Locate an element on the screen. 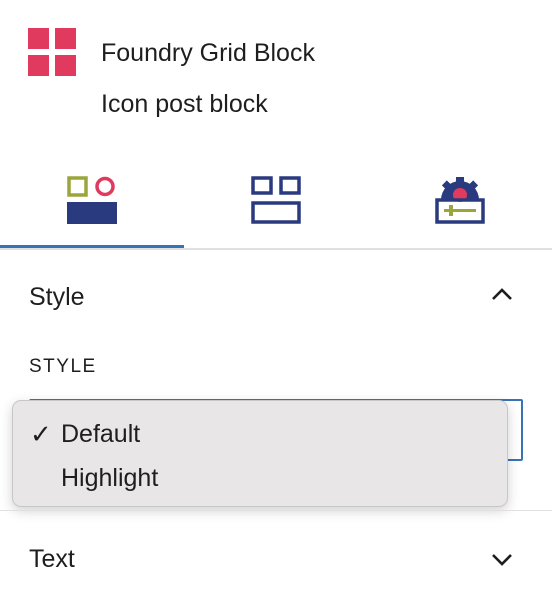  check-icon: ✓ is located at coordinates (41, 434).